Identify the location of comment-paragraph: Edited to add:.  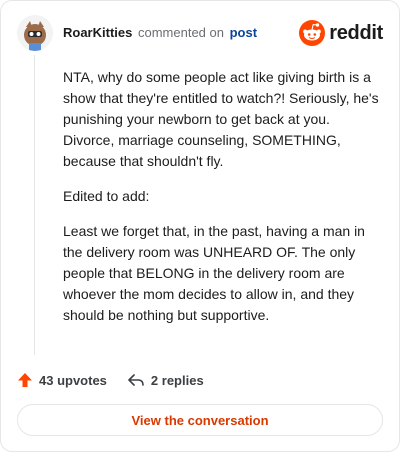
(106, 196).